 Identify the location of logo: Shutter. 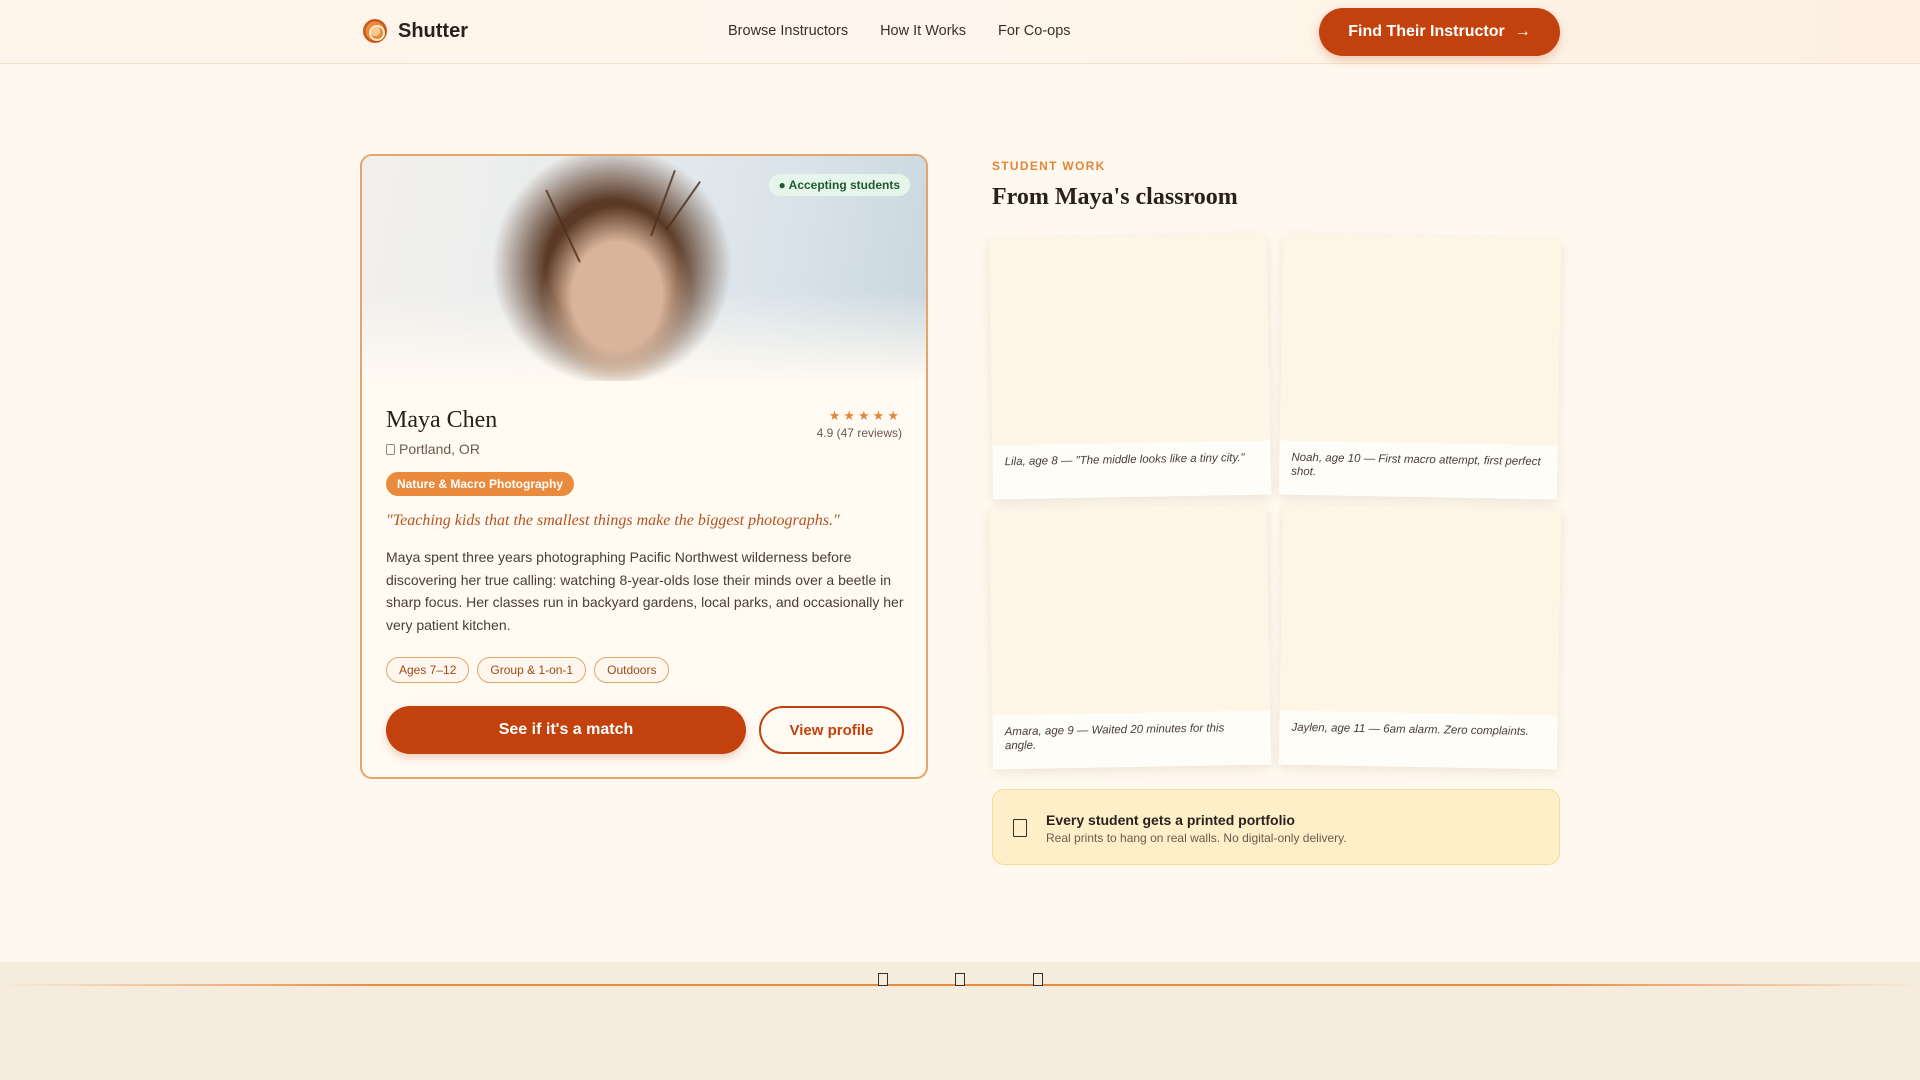
(415, 31).